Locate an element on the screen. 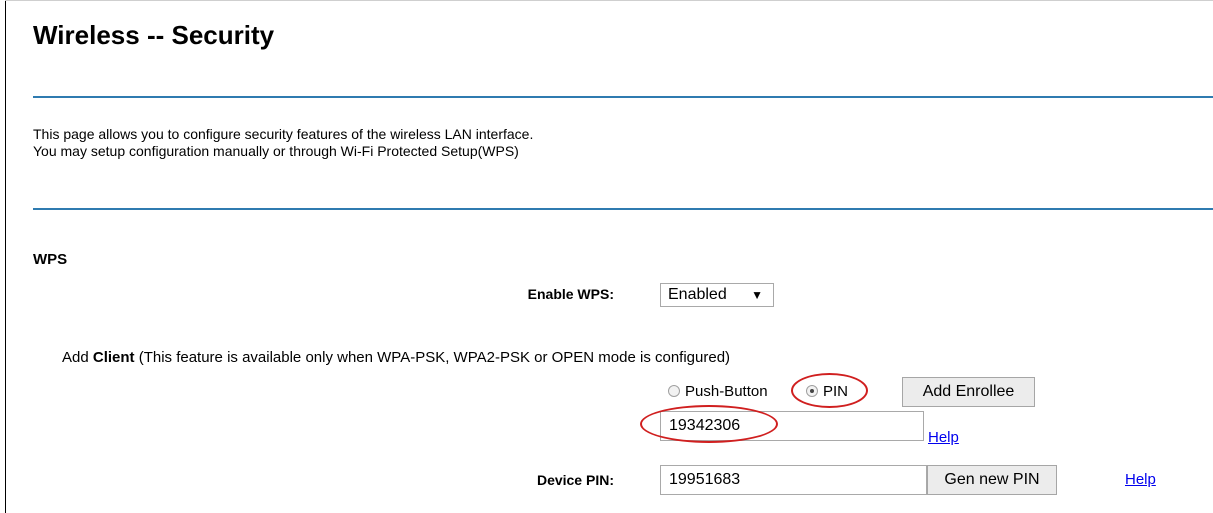 The width and height of the screenshot is (1213, 513). window-frame-top is located at coordinates (609, 0).